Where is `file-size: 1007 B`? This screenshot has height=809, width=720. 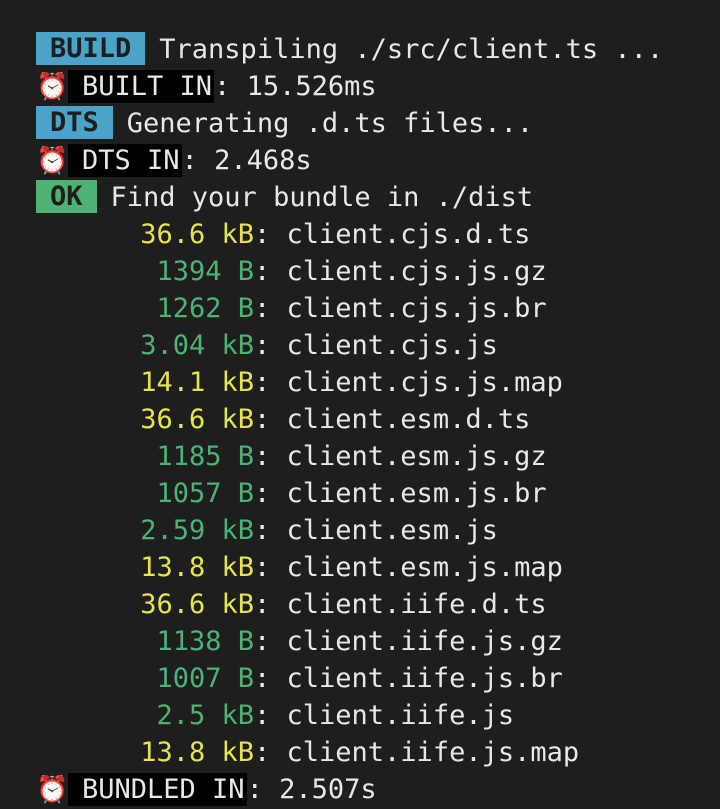 file-size: 1007 B is located at coordinates (205, 678).